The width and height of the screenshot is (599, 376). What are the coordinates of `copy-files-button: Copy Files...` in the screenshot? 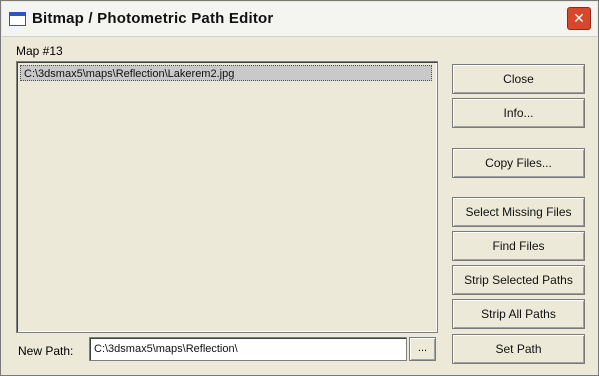 It's located at (518, 163).